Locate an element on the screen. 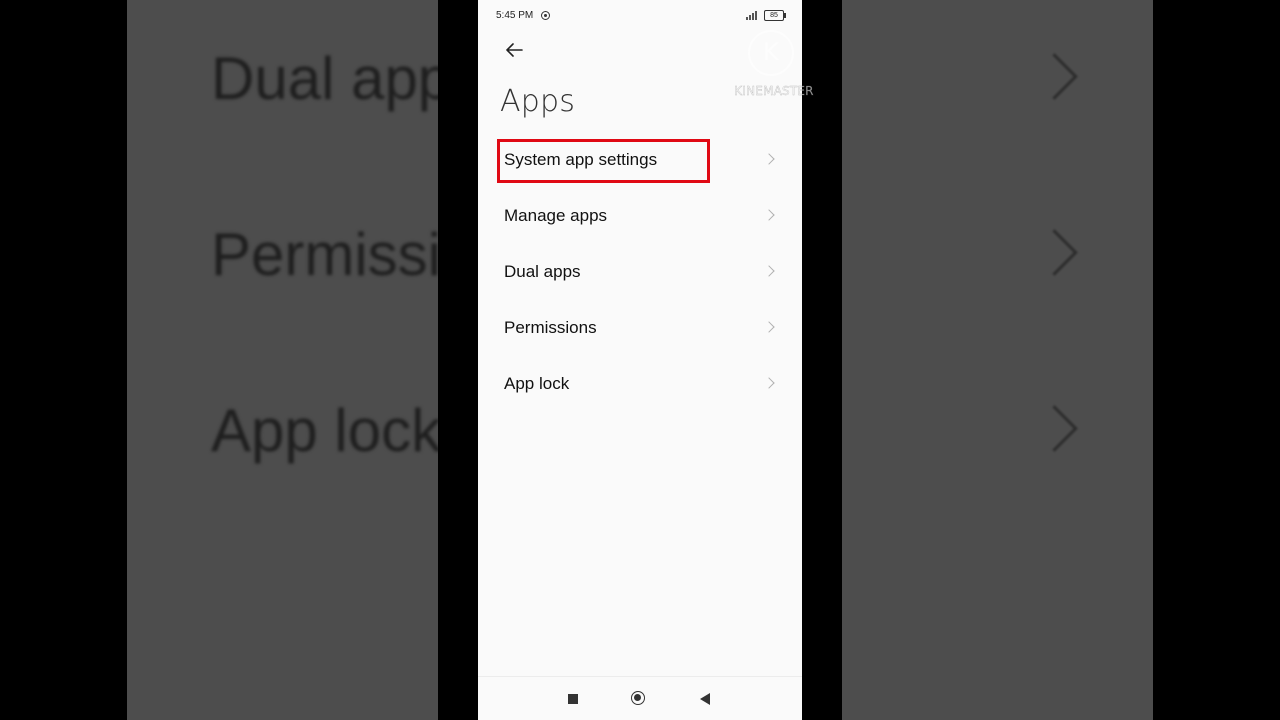 The image size is (1280, 720). menu-item-system-app-settings: System app settings is located at coordinates (640, 160).